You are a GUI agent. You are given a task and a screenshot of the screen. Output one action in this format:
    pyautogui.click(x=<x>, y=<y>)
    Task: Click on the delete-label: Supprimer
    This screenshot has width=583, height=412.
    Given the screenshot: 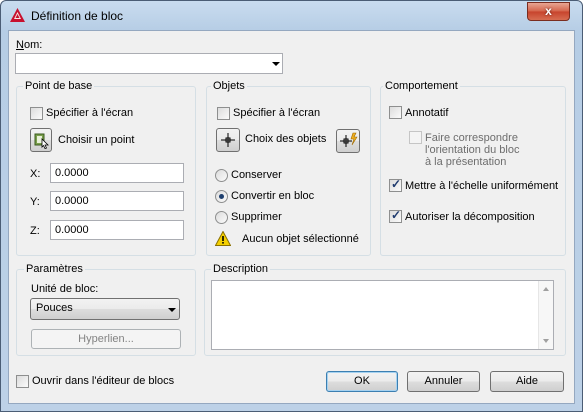 What is the action you would take?
    pyautogui.click(x=256, y=217)
    